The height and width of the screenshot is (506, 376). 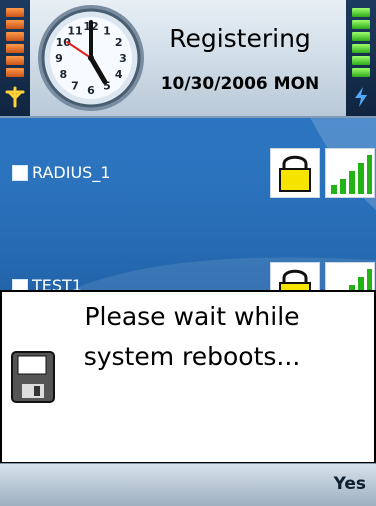 What do you see at coordinates (119, 42) in the screenshot?
I see `clock-number: 2` at bounding box center [119, 42].